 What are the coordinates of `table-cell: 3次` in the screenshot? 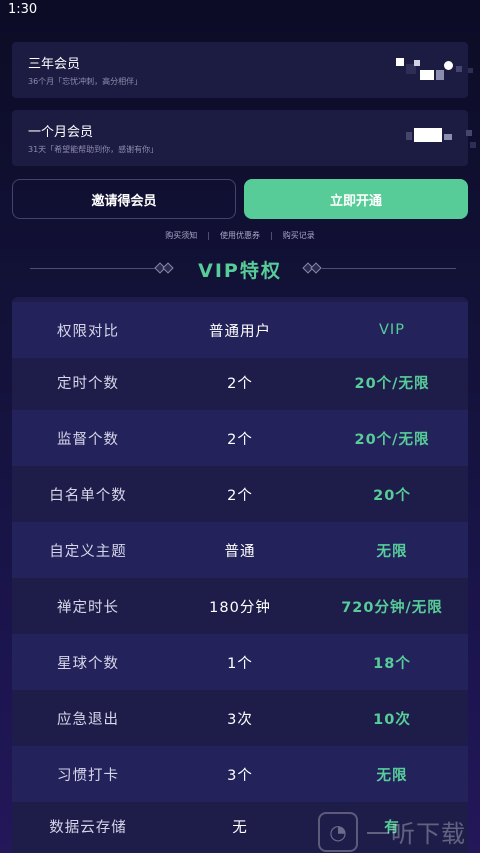 It's located at (240, 719).